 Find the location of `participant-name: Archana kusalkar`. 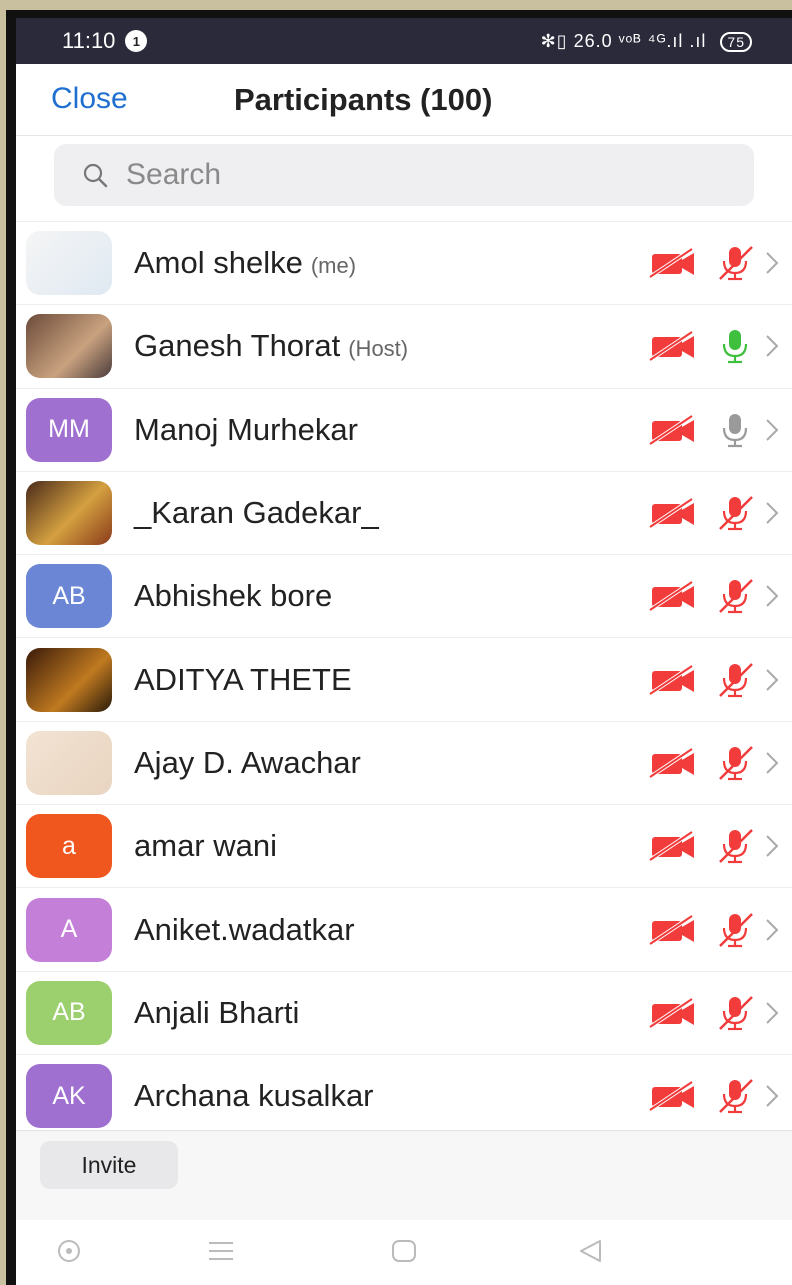

participant-name: Archana kusalkar is located at coordinates (254, 1096).